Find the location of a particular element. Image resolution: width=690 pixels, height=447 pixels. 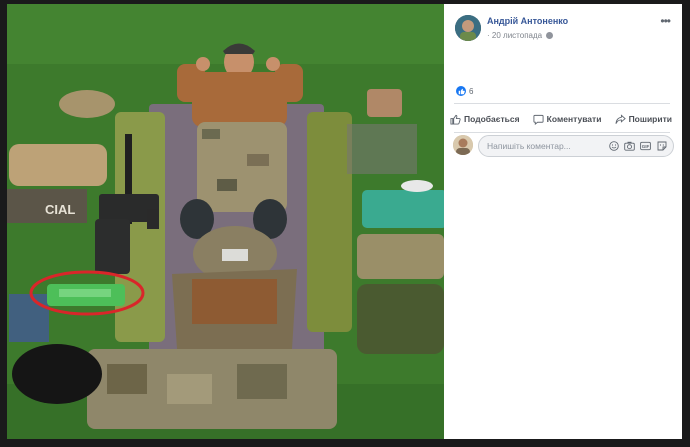

comment-label: Коментувати is located at coordinates (574, 119).